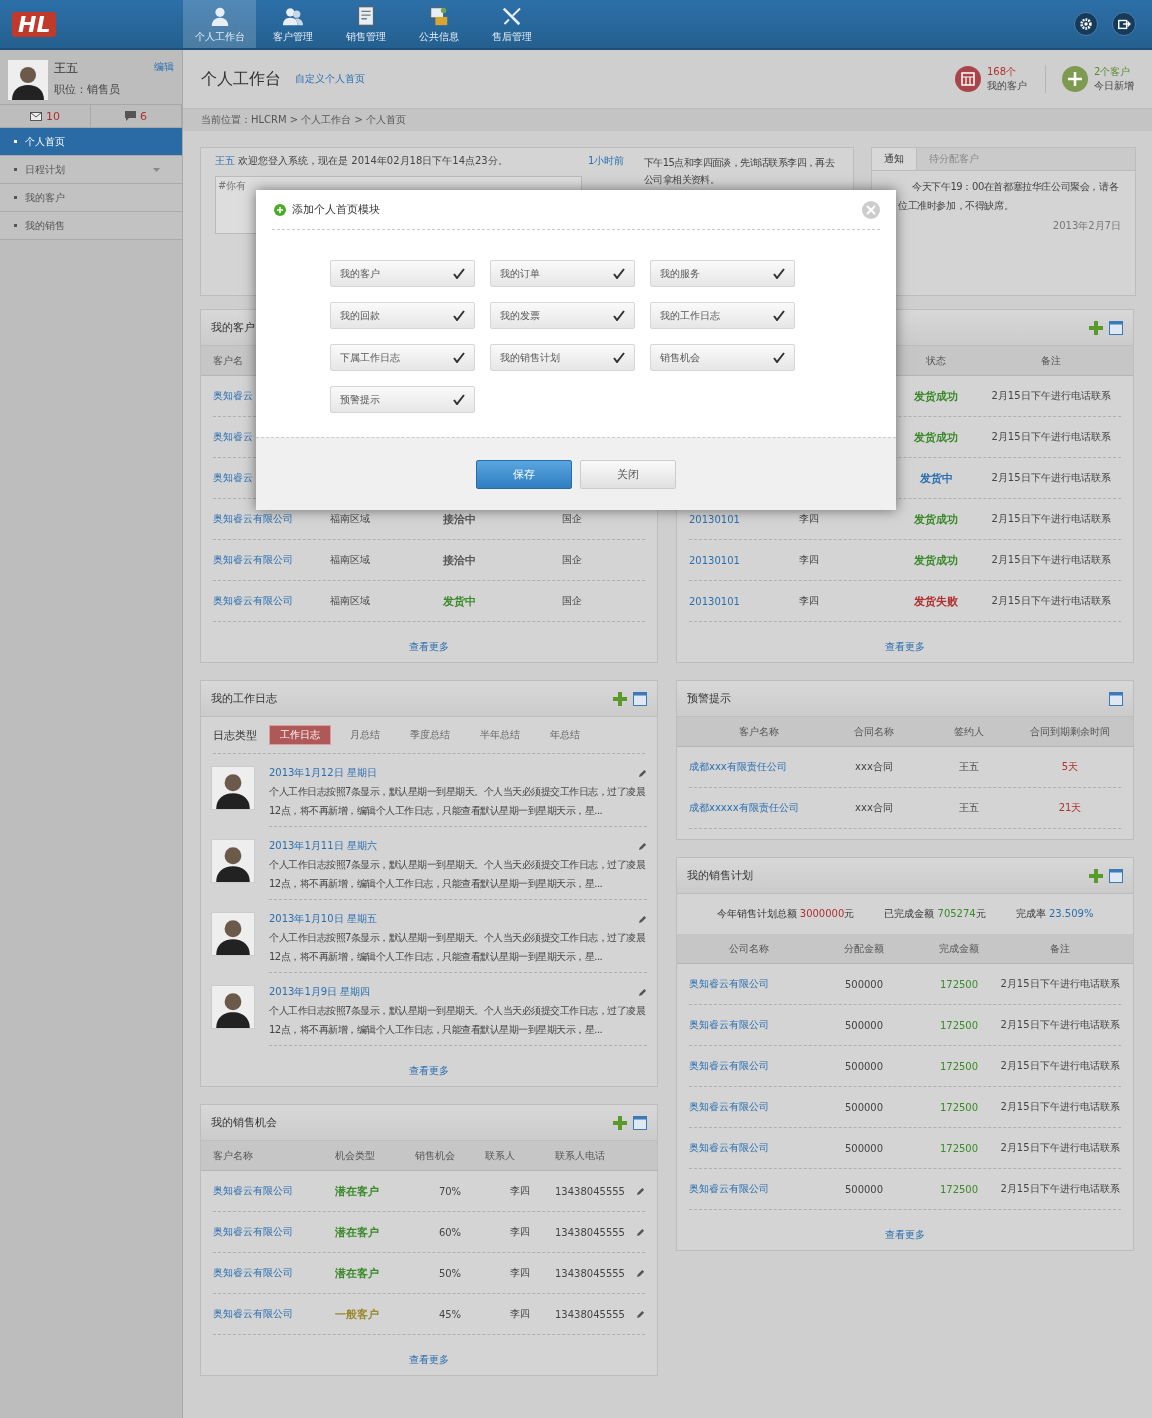 This screenshot has width=1152, height=1418. I want to click on table-cell-text: 500000, so click(864, 984).